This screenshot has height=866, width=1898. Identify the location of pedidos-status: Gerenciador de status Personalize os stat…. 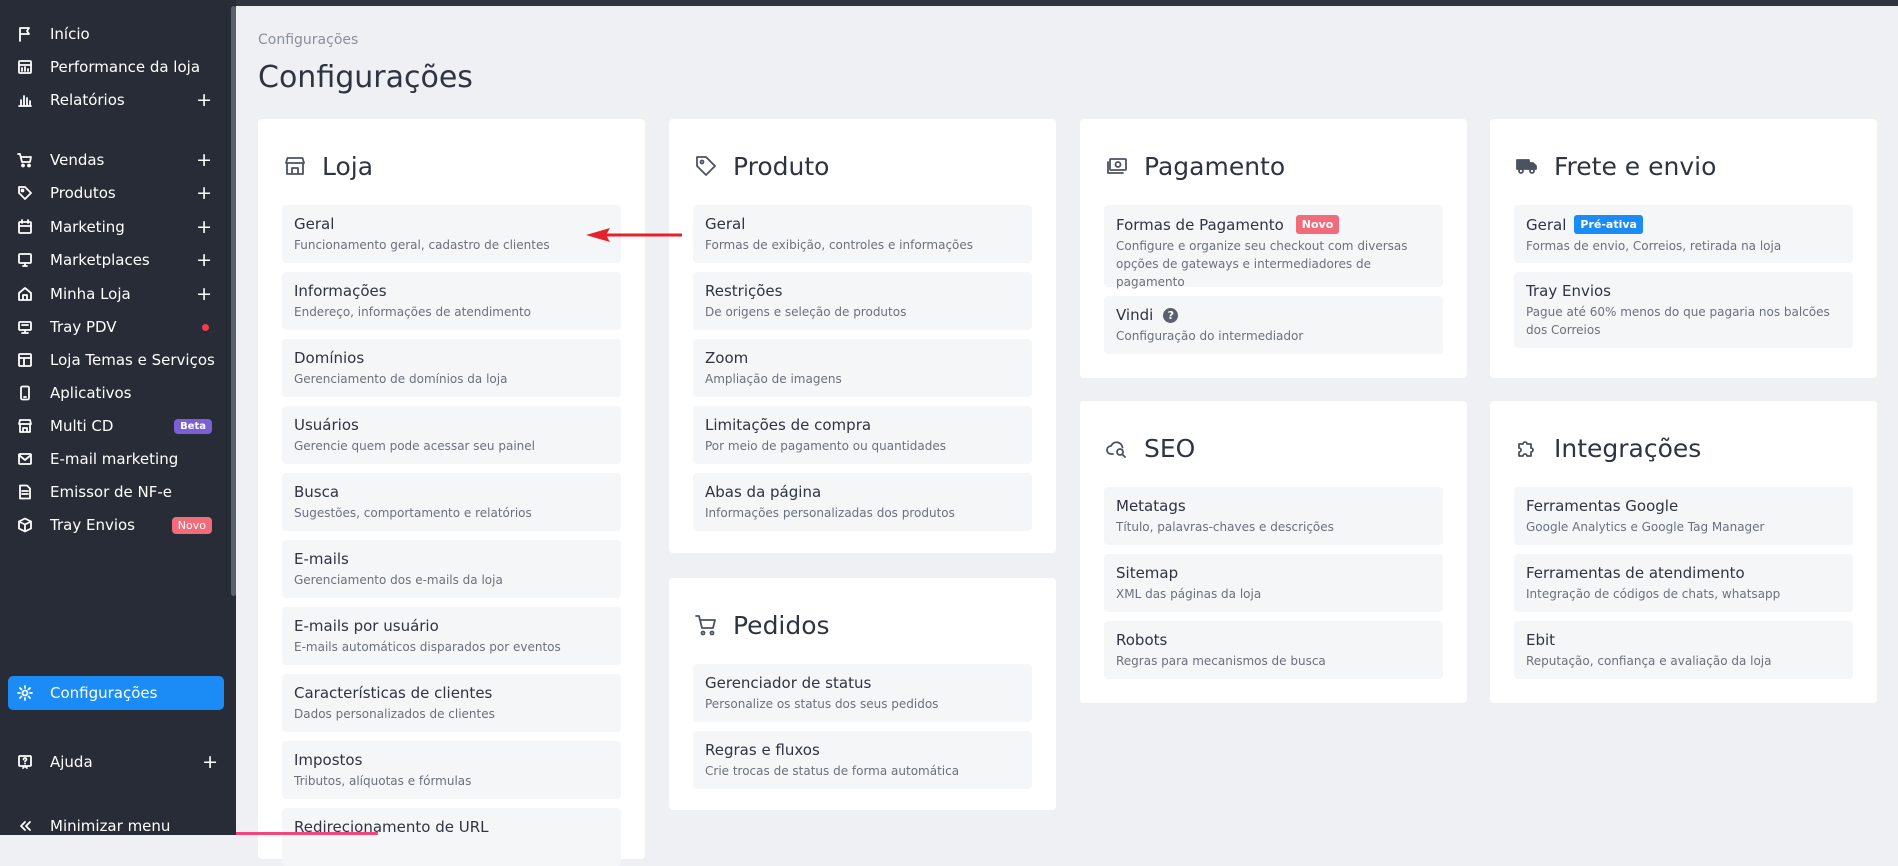
(862, 693).